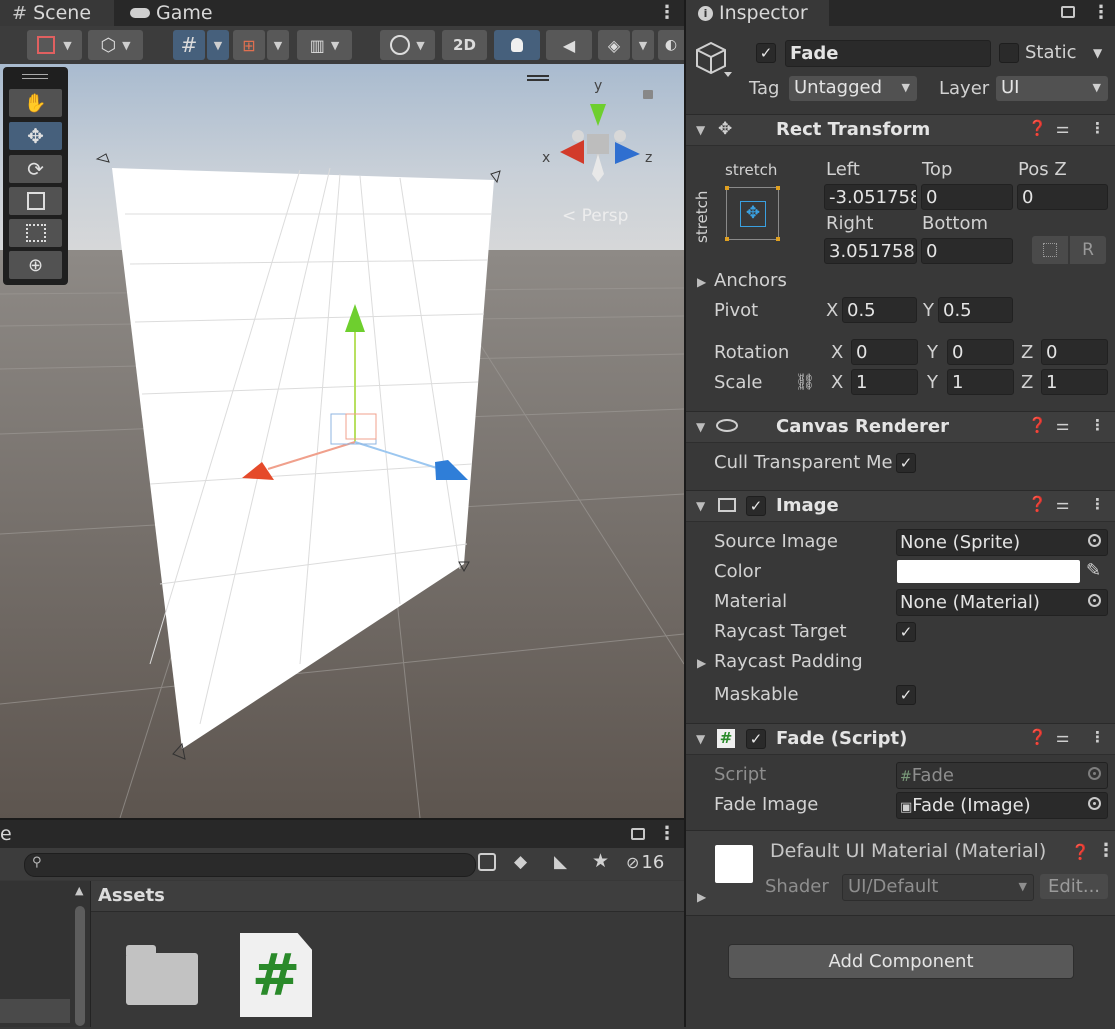  Describe the element at coordinates (1002, 602) in the screenshot. I see `material-field: None (Material)` at that location.